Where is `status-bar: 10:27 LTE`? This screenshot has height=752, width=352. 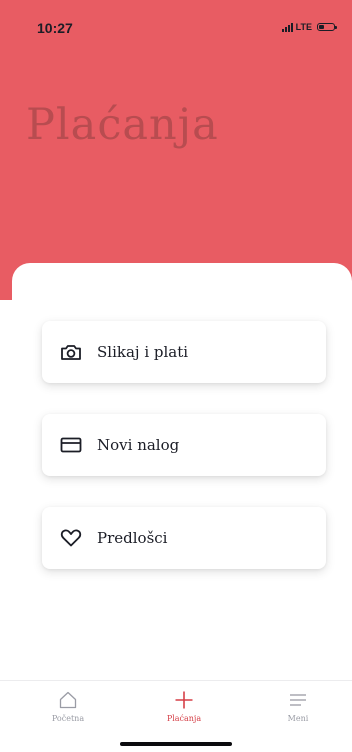 status-bar: 10:27 LTE is located at coordinates (176, 25).